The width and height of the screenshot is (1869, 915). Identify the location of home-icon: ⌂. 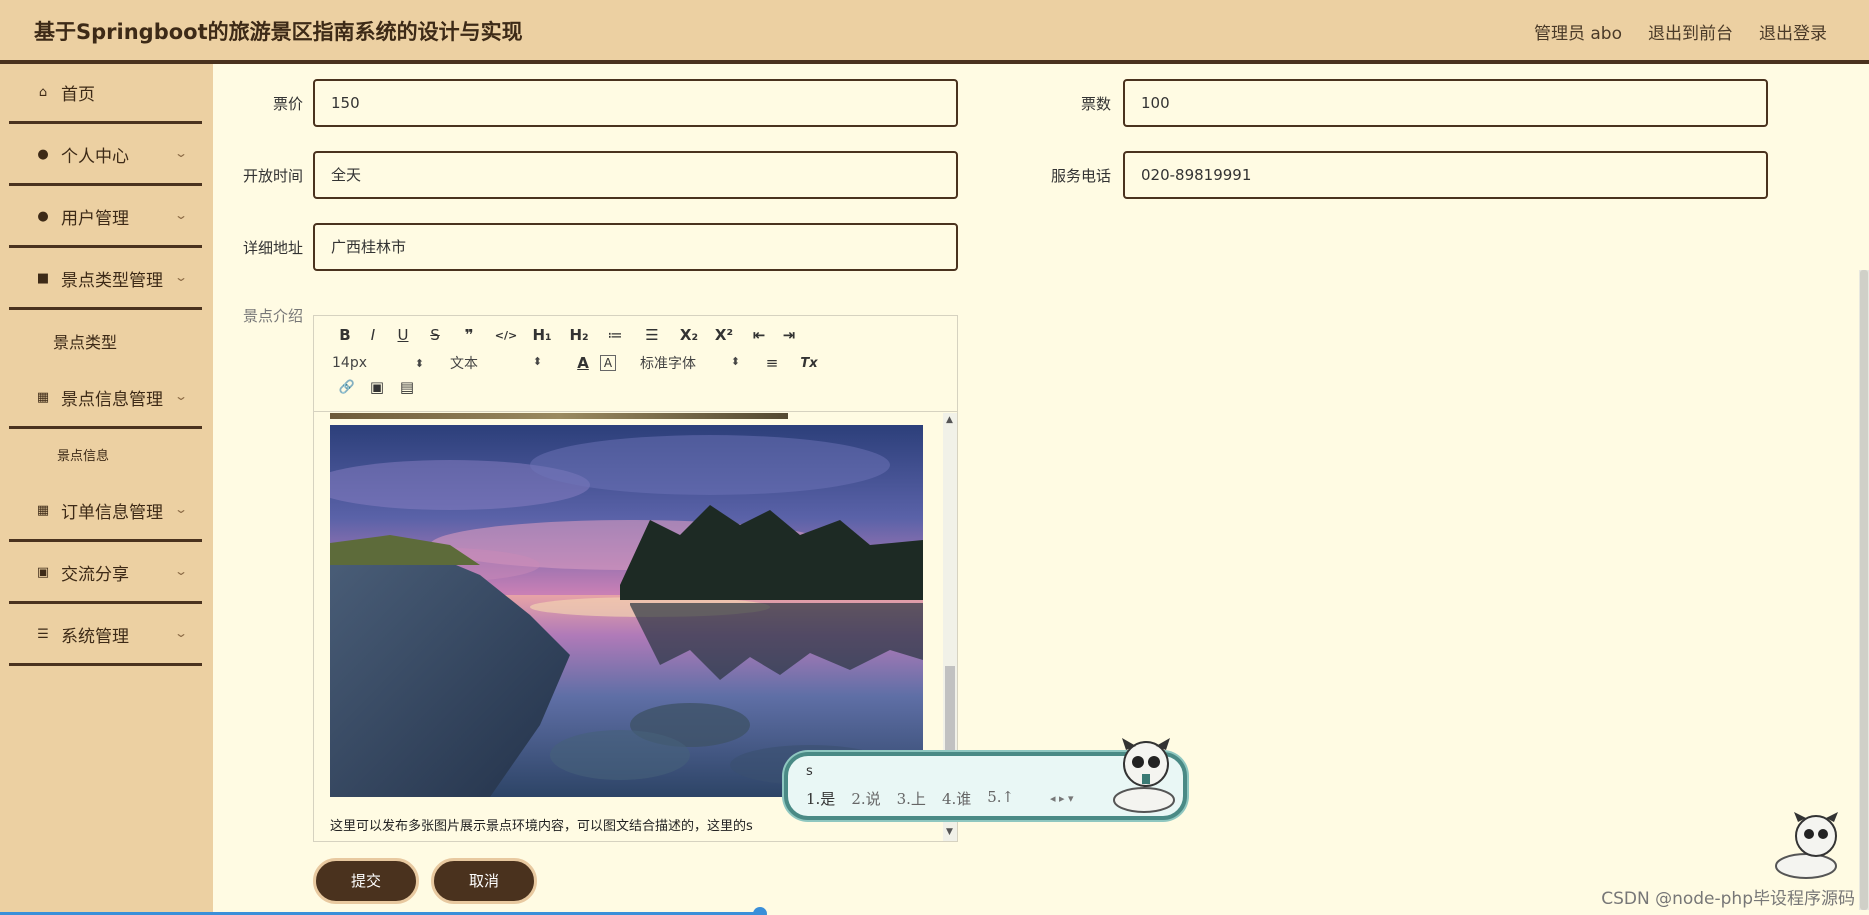
(43, 92).